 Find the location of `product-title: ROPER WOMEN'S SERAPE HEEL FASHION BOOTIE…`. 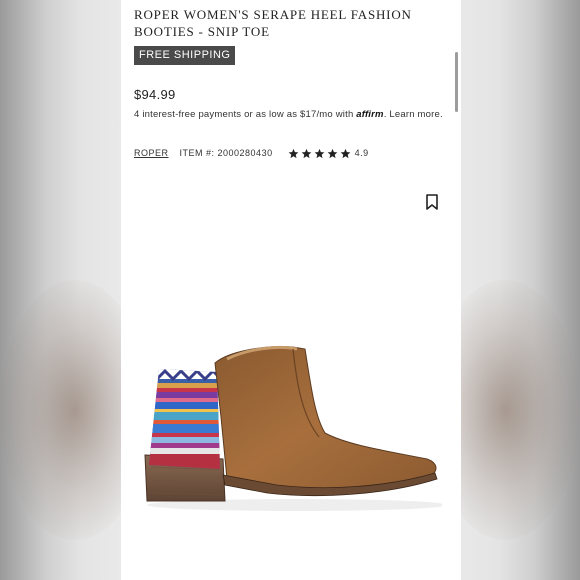

product-title: ROPER WOMEN'S SERAPE HEEL FASHION BOOTIE… is located at coordinates (273, 23).